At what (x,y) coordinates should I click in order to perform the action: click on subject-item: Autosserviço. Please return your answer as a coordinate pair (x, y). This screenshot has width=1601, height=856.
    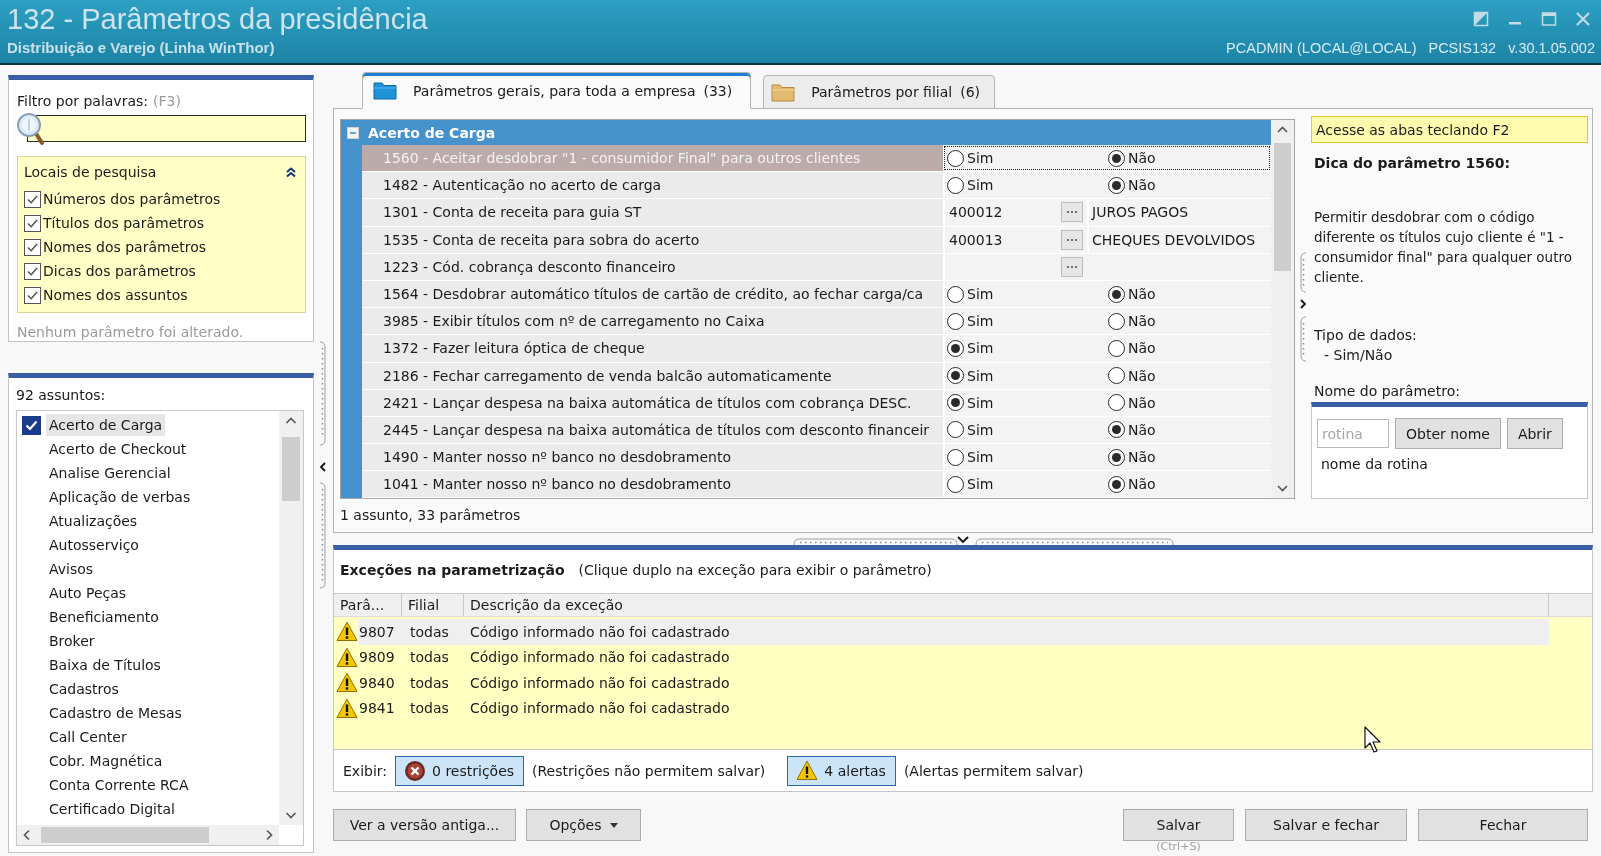
    Looking at the image, I should click on (94, 545).